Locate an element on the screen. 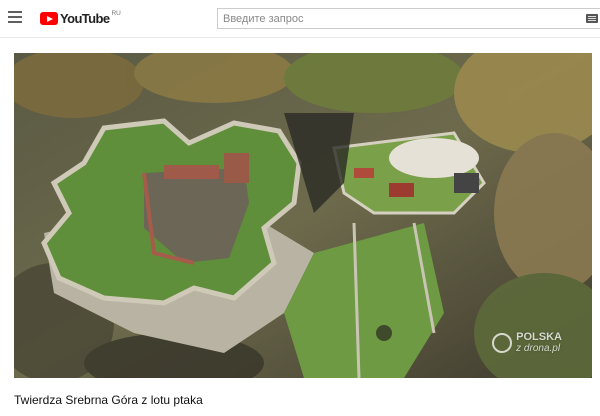 The image size is (600, 416). region-code: RU is located at coordinates (116, 13).